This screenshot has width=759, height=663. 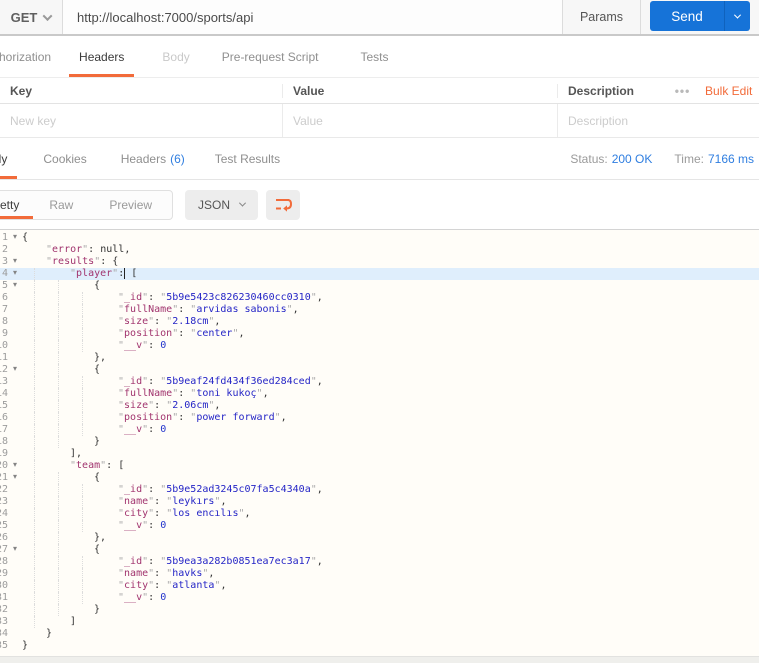 What do you see at coordinates (663, 120) in the screenshot?
I see `new-description-input` at bounding box center [663, 120].